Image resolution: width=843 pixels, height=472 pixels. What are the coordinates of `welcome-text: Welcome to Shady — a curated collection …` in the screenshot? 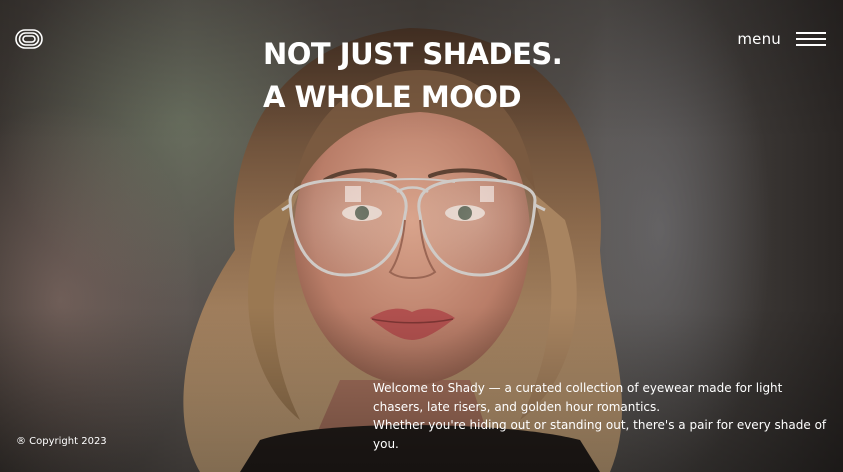 It's located at (602, 416).